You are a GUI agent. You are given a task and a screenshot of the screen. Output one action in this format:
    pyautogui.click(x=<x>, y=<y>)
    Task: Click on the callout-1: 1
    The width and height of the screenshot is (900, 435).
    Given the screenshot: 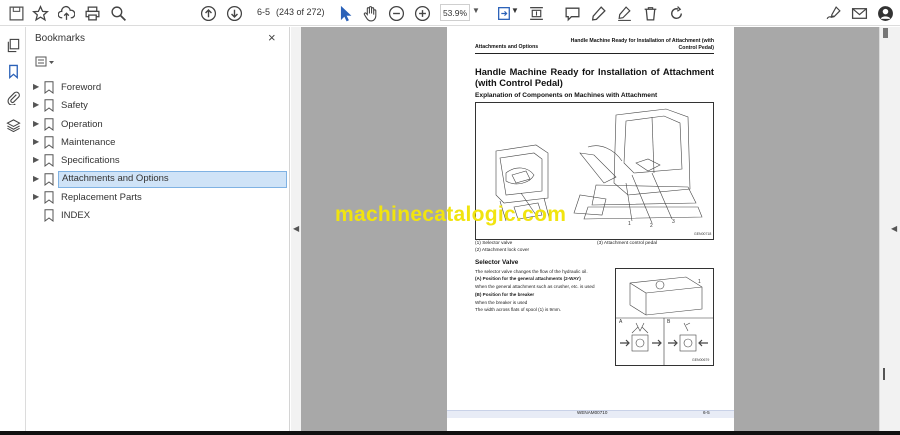 What is the action you would take?
    pyautogui.click(x=629, y=224)
    